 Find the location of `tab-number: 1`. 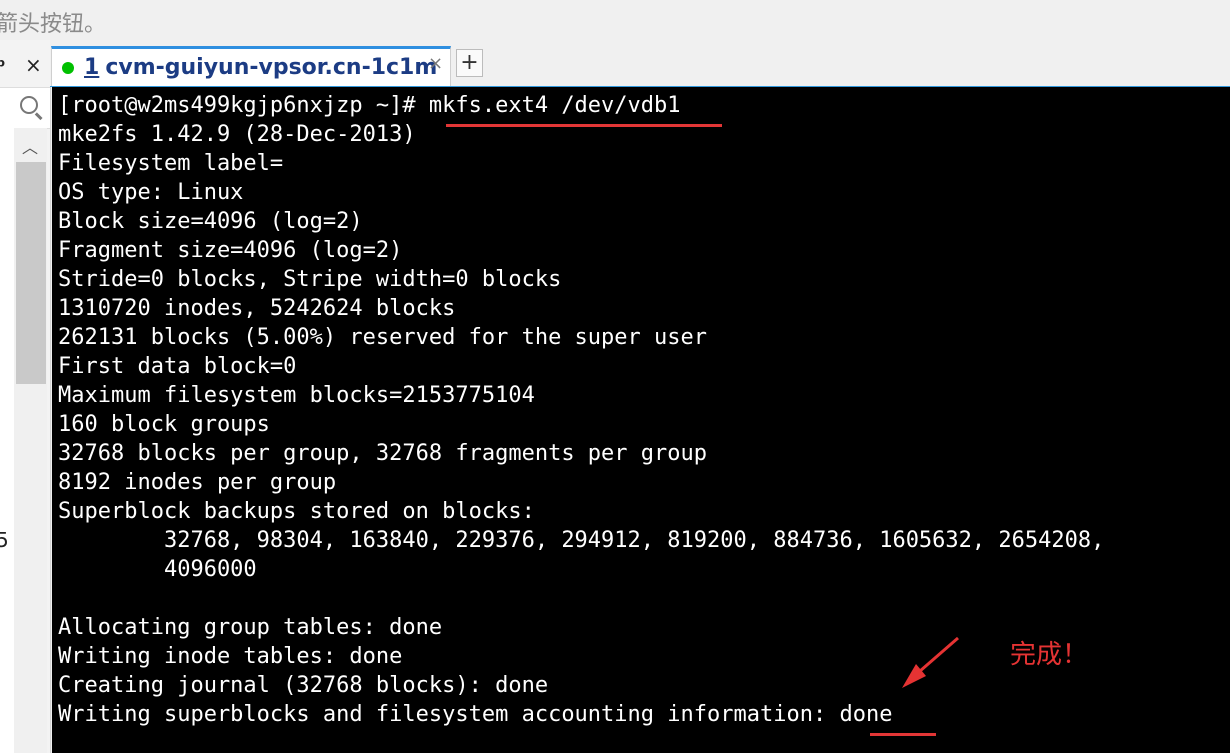

tab-number: 1 is located at coordinates (92, 67).